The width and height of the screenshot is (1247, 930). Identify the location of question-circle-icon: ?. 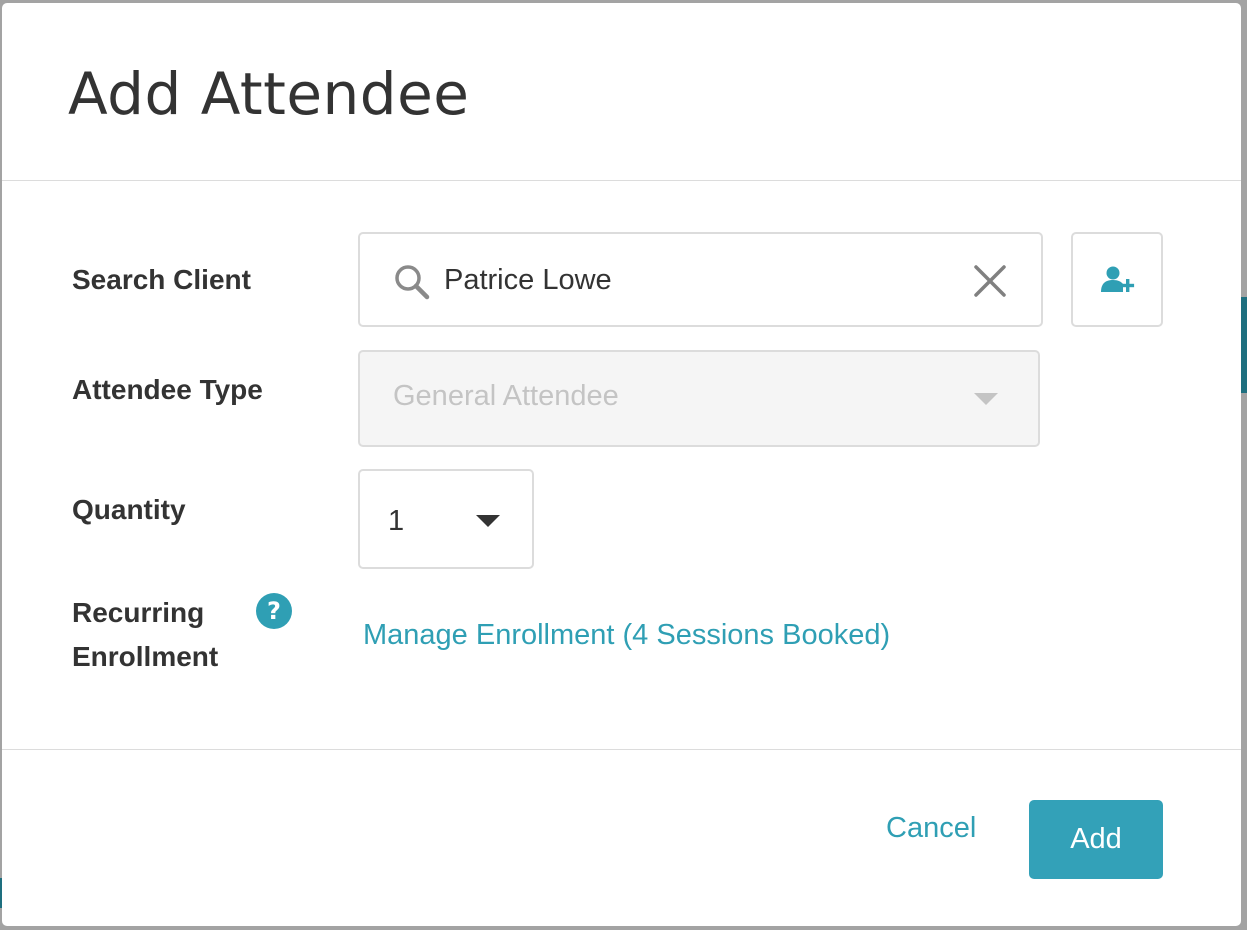
(274, 611).